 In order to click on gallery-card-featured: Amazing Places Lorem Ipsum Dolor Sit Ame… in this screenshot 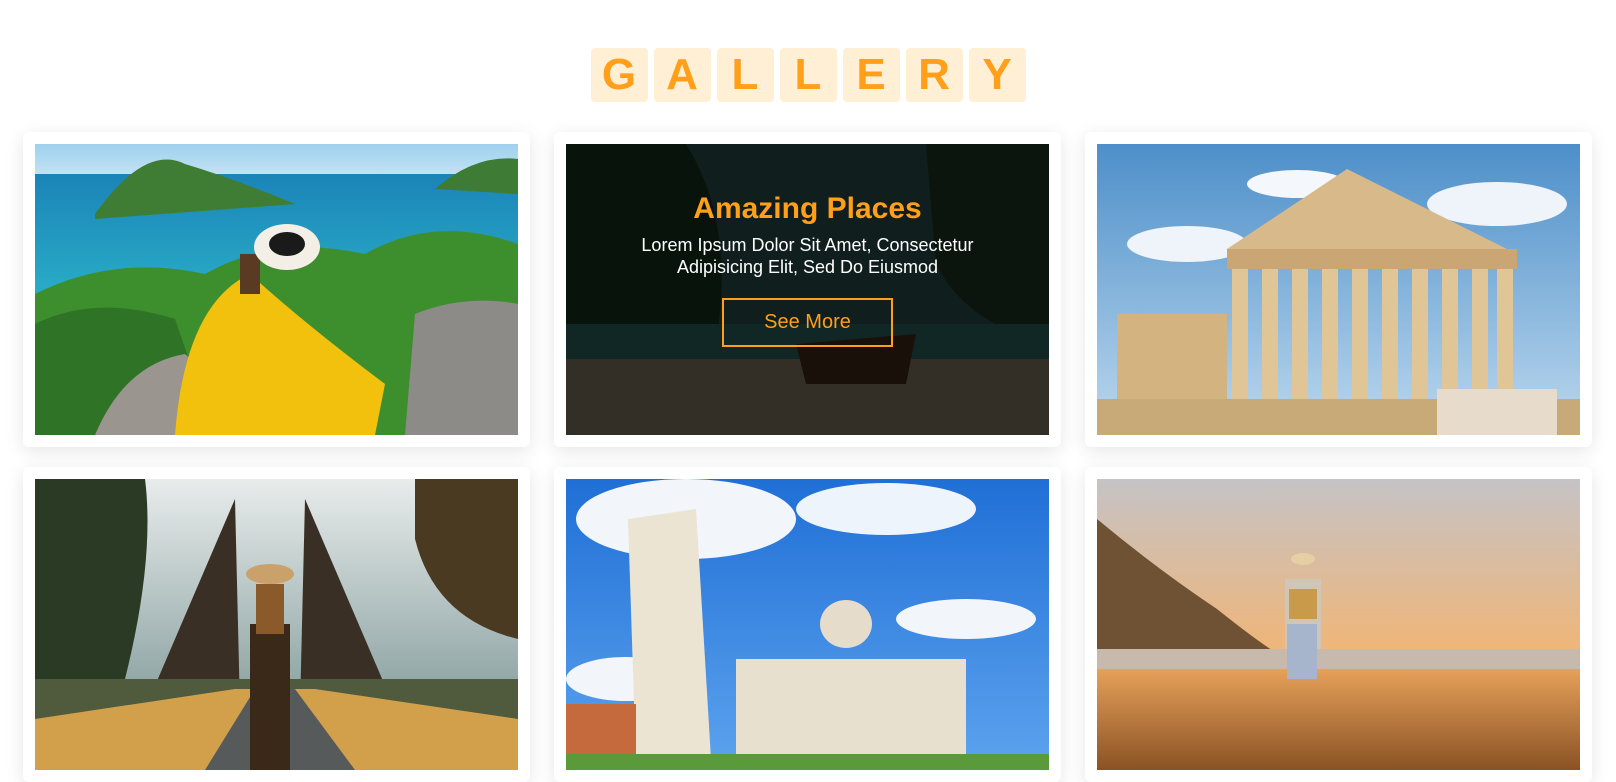, I will do `click(807, 289)`.